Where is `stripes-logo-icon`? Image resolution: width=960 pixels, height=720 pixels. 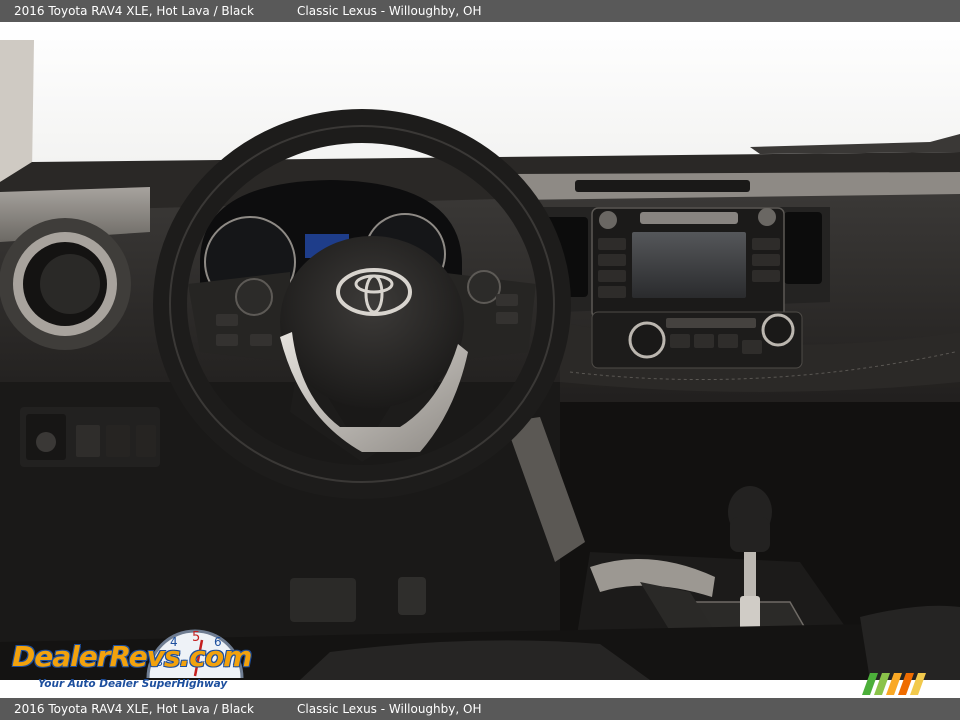
stripes-logo-icon is located at coordinates (894, 684).